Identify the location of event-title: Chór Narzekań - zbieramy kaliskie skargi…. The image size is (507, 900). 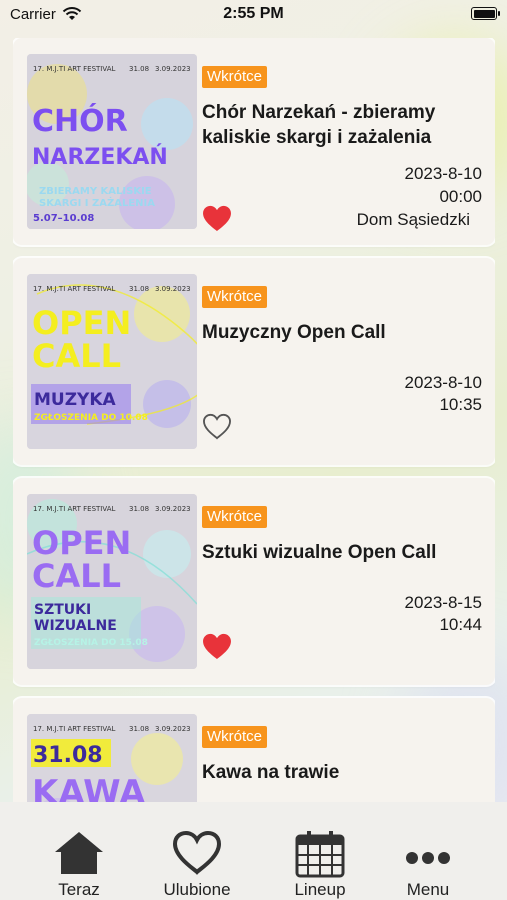
(319, 125).